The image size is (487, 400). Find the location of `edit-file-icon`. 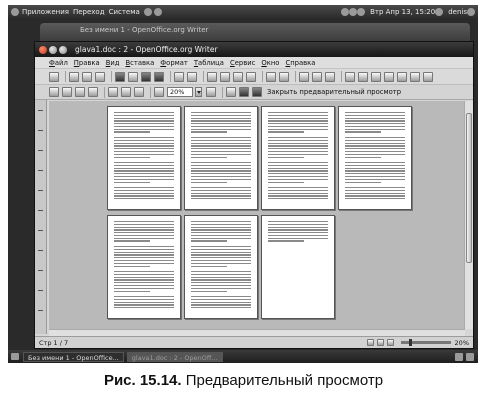

edit-file-icon is located at coordinates (120, 76).